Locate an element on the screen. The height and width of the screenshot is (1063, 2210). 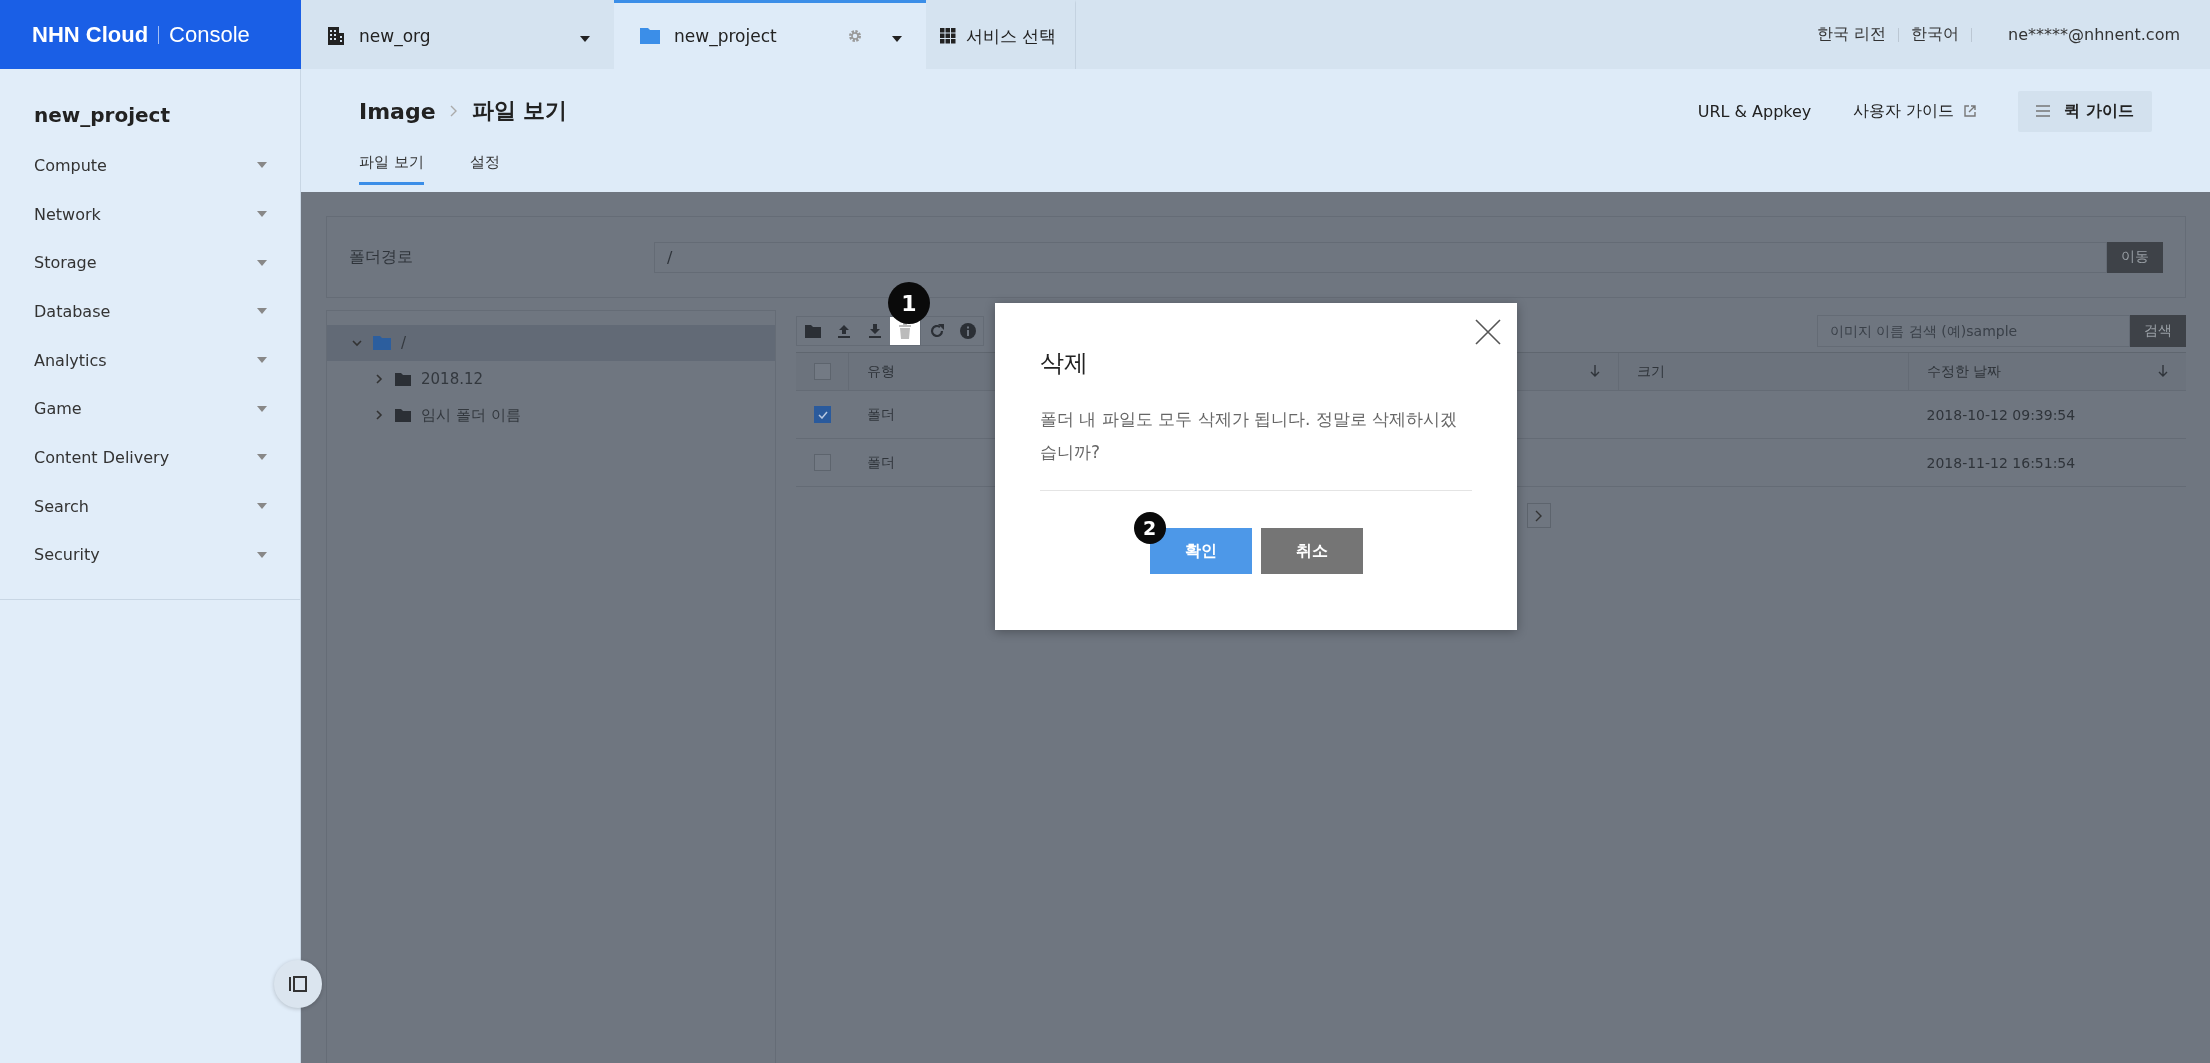
logo: NHN Cloud Console is located at coordinates (150, 34).